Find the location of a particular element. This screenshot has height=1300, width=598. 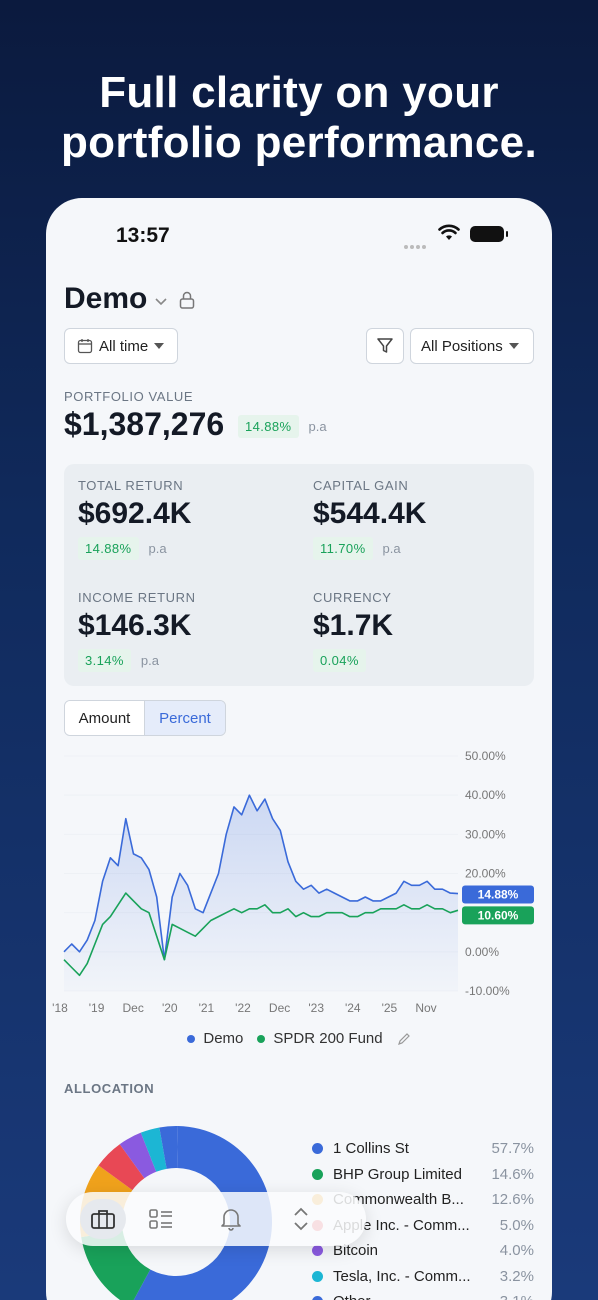

metric-capital-gain: CAPITAL GAIN $544.4K 11.70% p.a is located at coordinates (369, 519).